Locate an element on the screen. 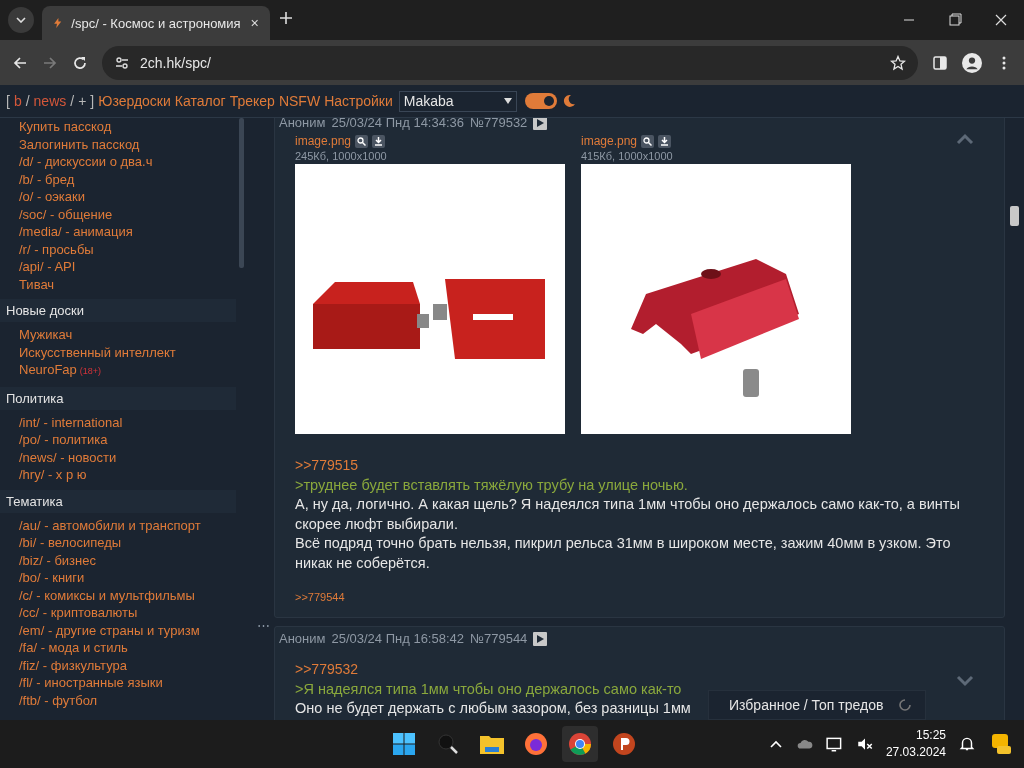 The height and width of the screenshot is (768, 1024). nav-link: NSFW is located at coordinates (299, 101).